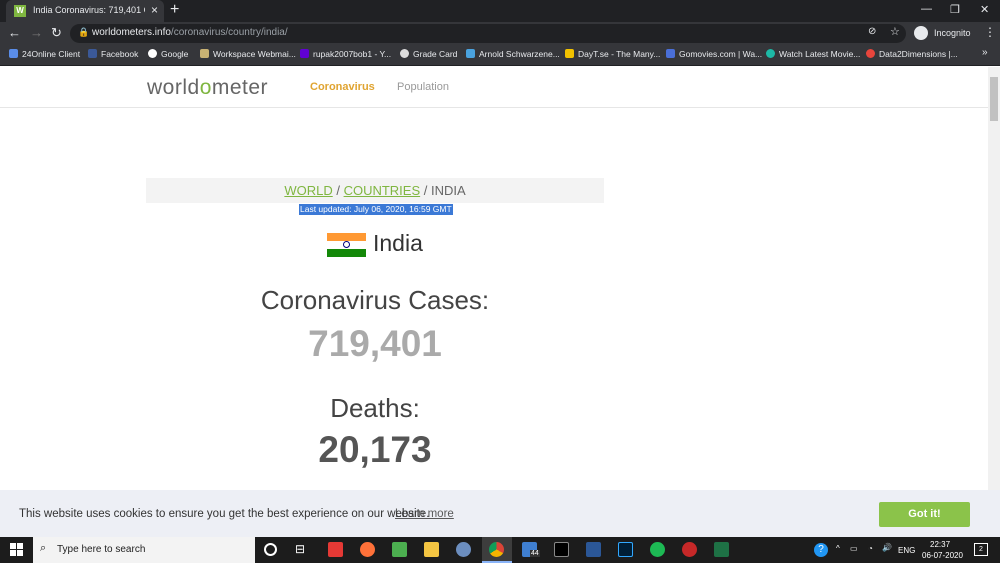  I want to click on taskbar-search: ⌕ Type here to search, so click(144, 550).